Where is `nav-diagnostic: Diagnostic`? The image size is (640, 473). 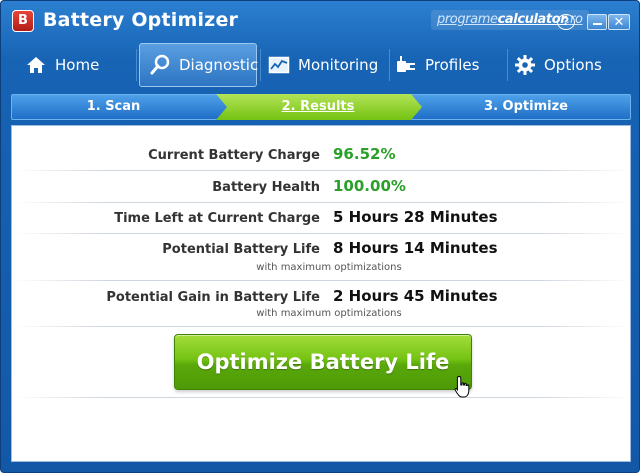
nav-diagnostic: Diagnostic is located at coordinates (199, 65).